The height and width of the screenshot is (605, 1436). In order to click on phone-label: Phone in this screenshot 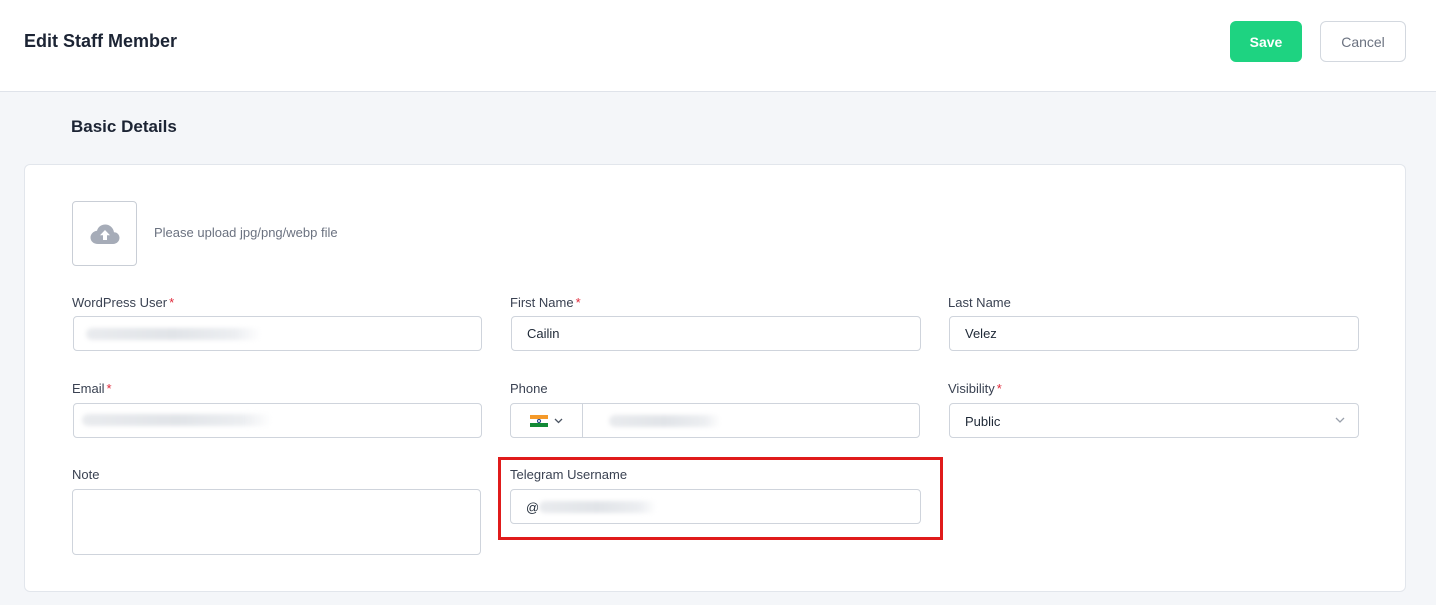, I will do `click(529, 388)`.